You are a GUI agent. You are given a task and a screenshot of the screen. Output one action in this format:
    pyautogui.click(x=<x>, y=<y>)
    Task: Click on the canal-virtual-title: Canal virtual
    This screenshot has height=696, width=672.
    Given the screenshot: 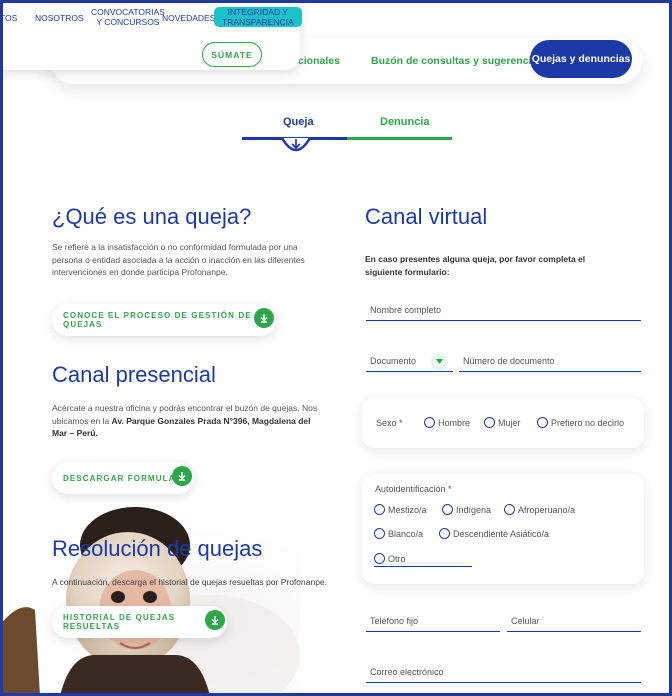 What is the action you would take?
    pyautogui.click(x=426, y=216)
    